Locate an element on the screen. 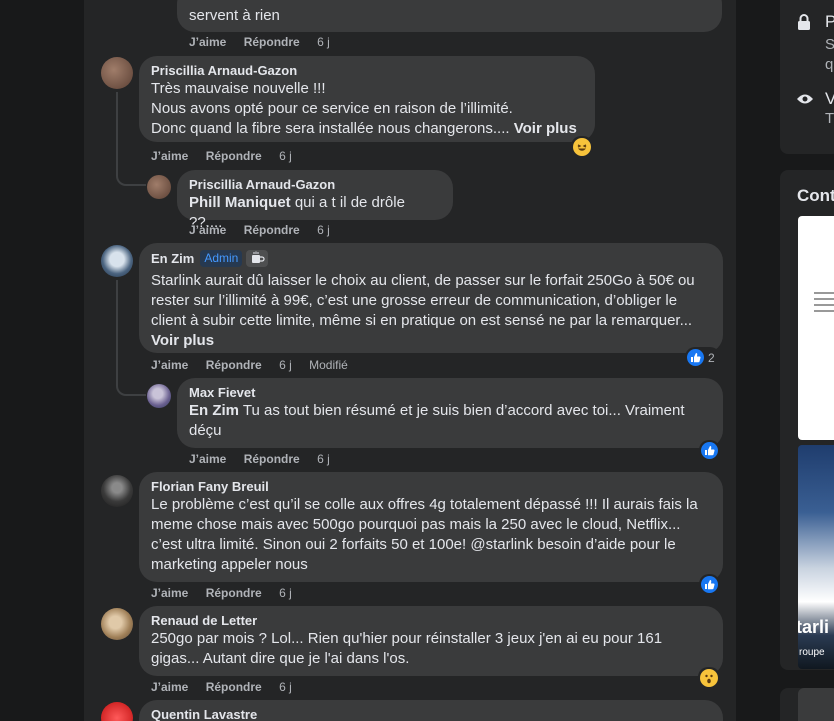 The width and height of the screenshot is (834, 721). media-thumbnail: tarli roupe is located at coordinates (816, 557).